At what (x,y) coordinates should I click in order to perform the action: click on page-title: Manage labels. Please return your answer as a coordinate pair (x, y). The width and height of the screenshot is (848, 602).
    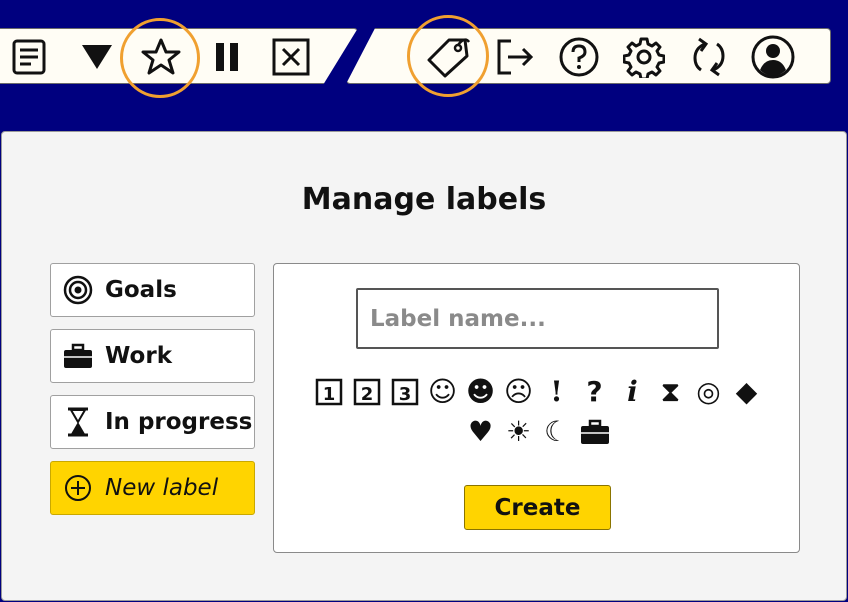
    Looking at the image, I should click on (424, 199).